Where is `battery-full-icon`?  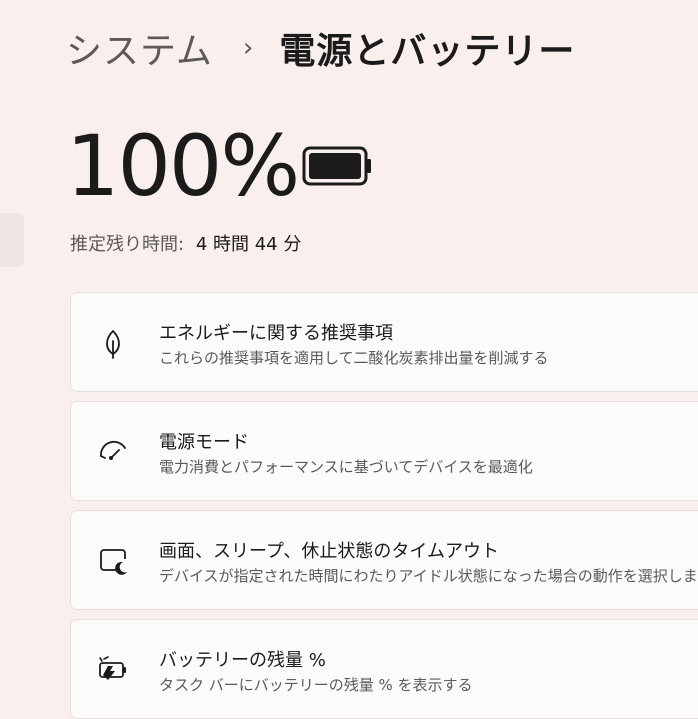
battery-full-icon is located at coordinates (336, 166).